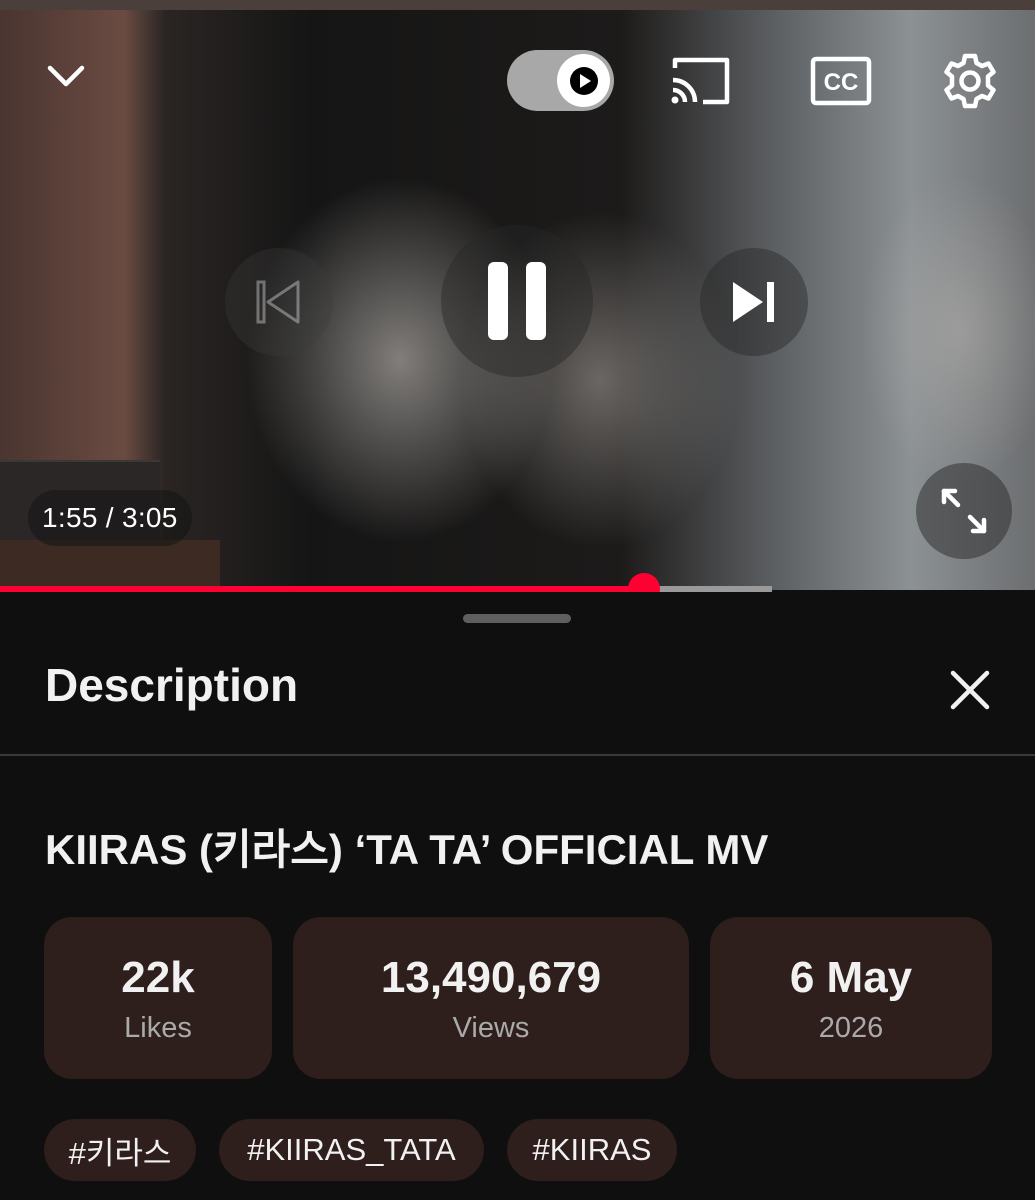 The height and width of the screenshot is (1200, 1035). I want to click on close-button, so click(970, 690).